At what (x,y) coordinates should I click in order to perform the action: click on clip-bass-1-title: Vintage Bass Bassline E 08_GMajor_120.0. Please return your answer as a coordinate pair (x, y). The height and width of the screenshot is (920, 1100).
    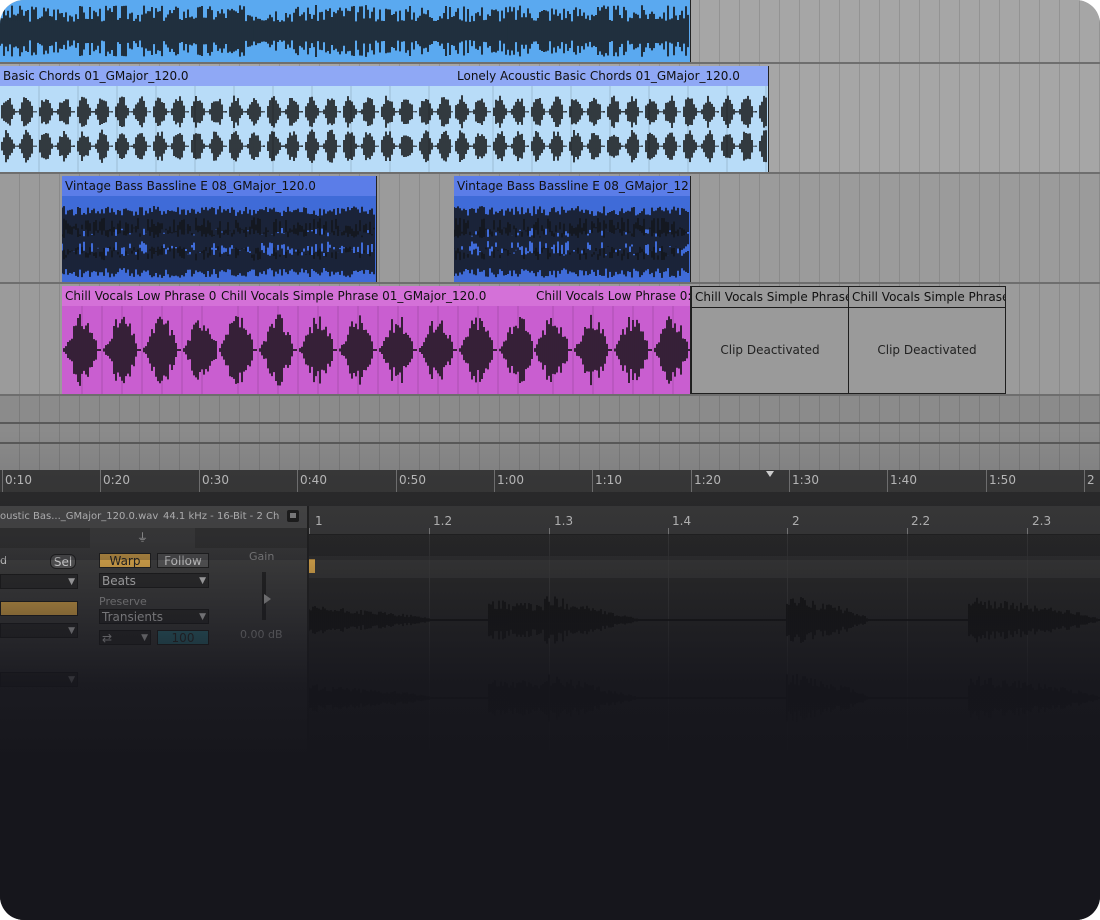
    Looking at the image, I should click on (219, 186).